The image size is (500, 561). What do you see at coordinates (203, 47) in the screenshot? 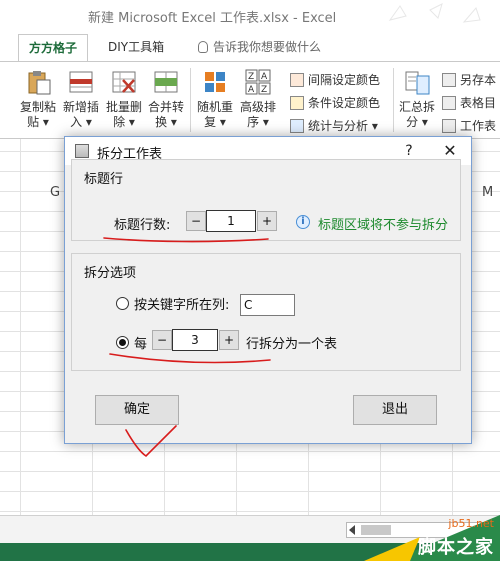
I see `lightbulb-icon` at bounding box center [203, 47].